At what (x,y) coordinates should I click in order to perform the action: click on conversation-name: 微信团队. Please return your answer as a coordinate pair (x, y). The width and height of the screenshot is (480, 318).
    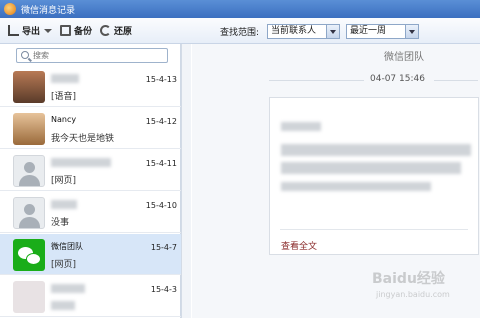
    Looking at the image, I should click on (67, 246).